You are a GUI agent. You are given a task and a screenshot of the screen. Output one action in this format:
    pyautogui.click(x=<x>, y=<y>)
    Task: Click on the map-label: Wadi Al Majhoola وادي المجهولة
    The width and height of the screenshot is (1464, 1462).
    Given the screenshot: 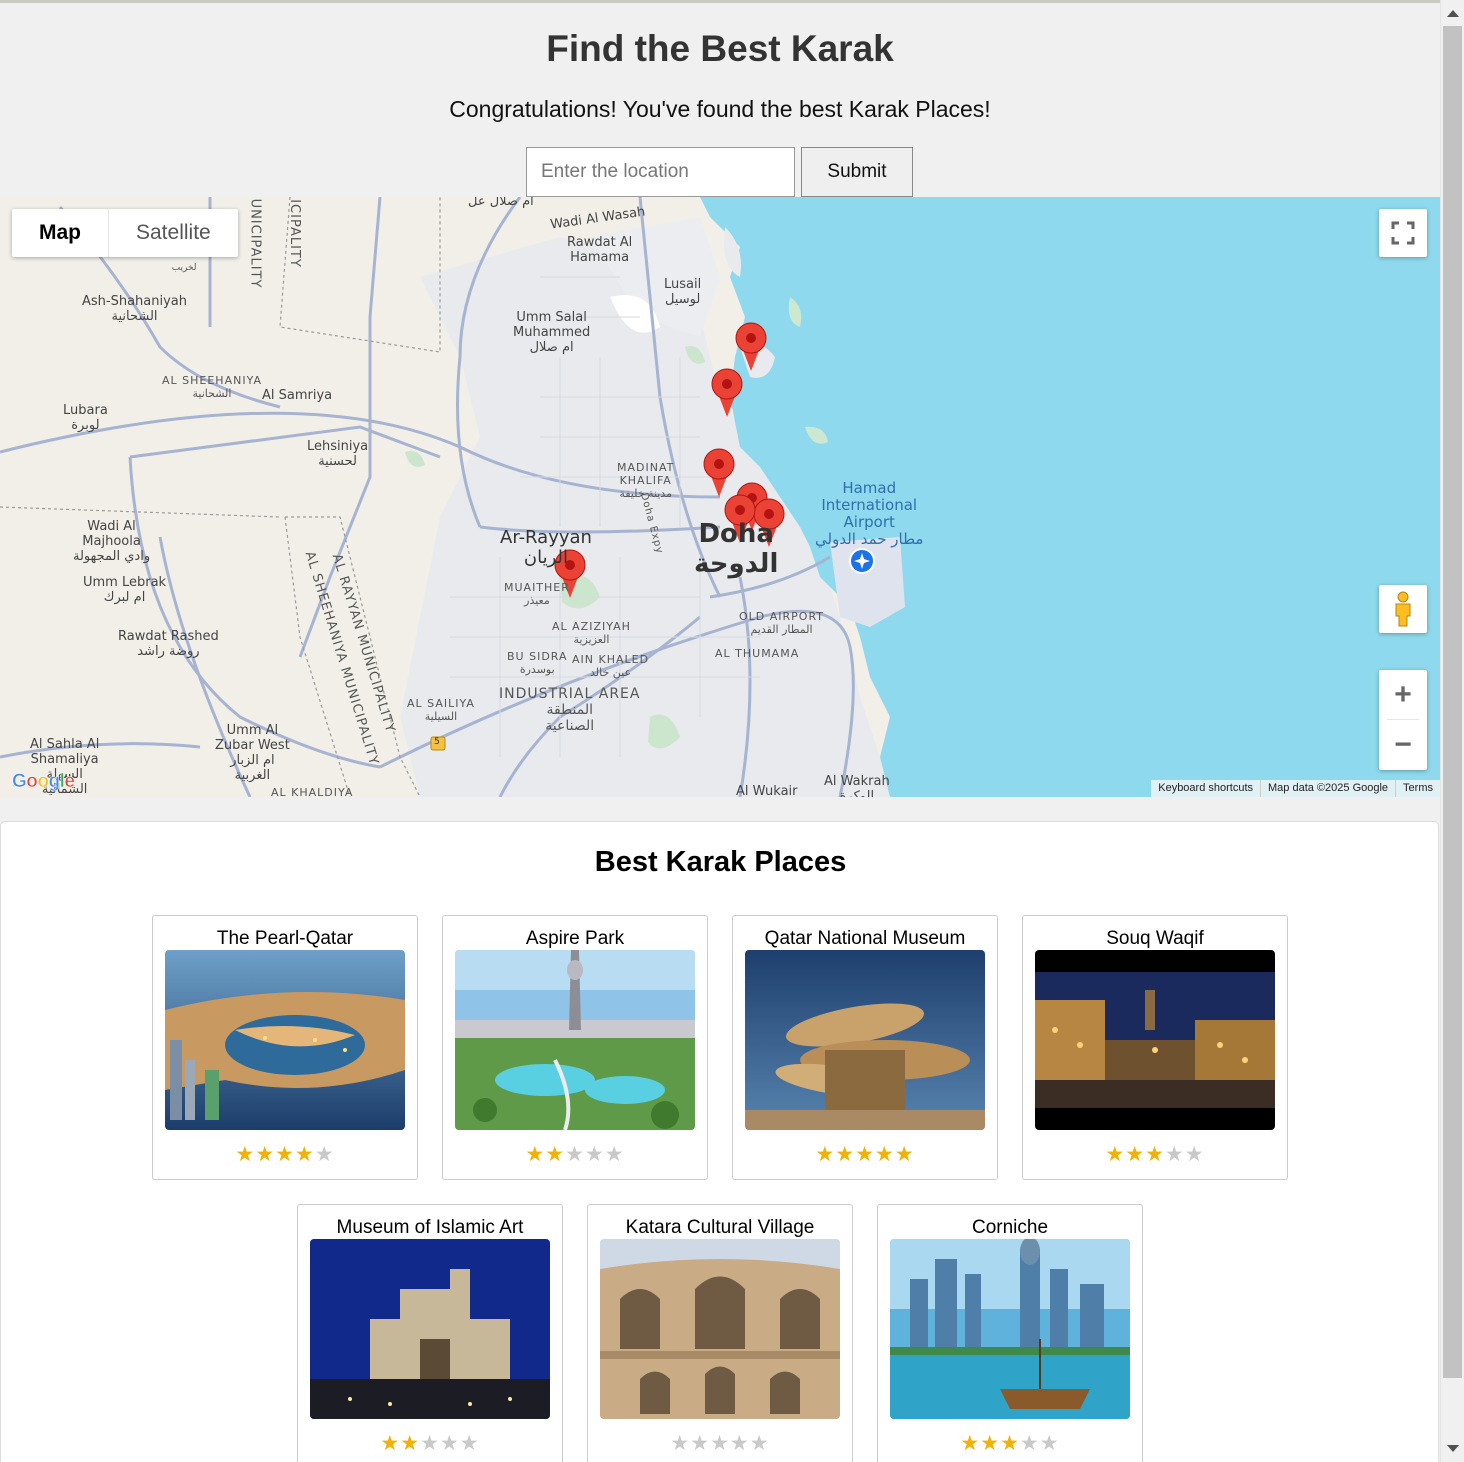 What is the action you would take?
    pyautogui.click(x=112, y=541)
    